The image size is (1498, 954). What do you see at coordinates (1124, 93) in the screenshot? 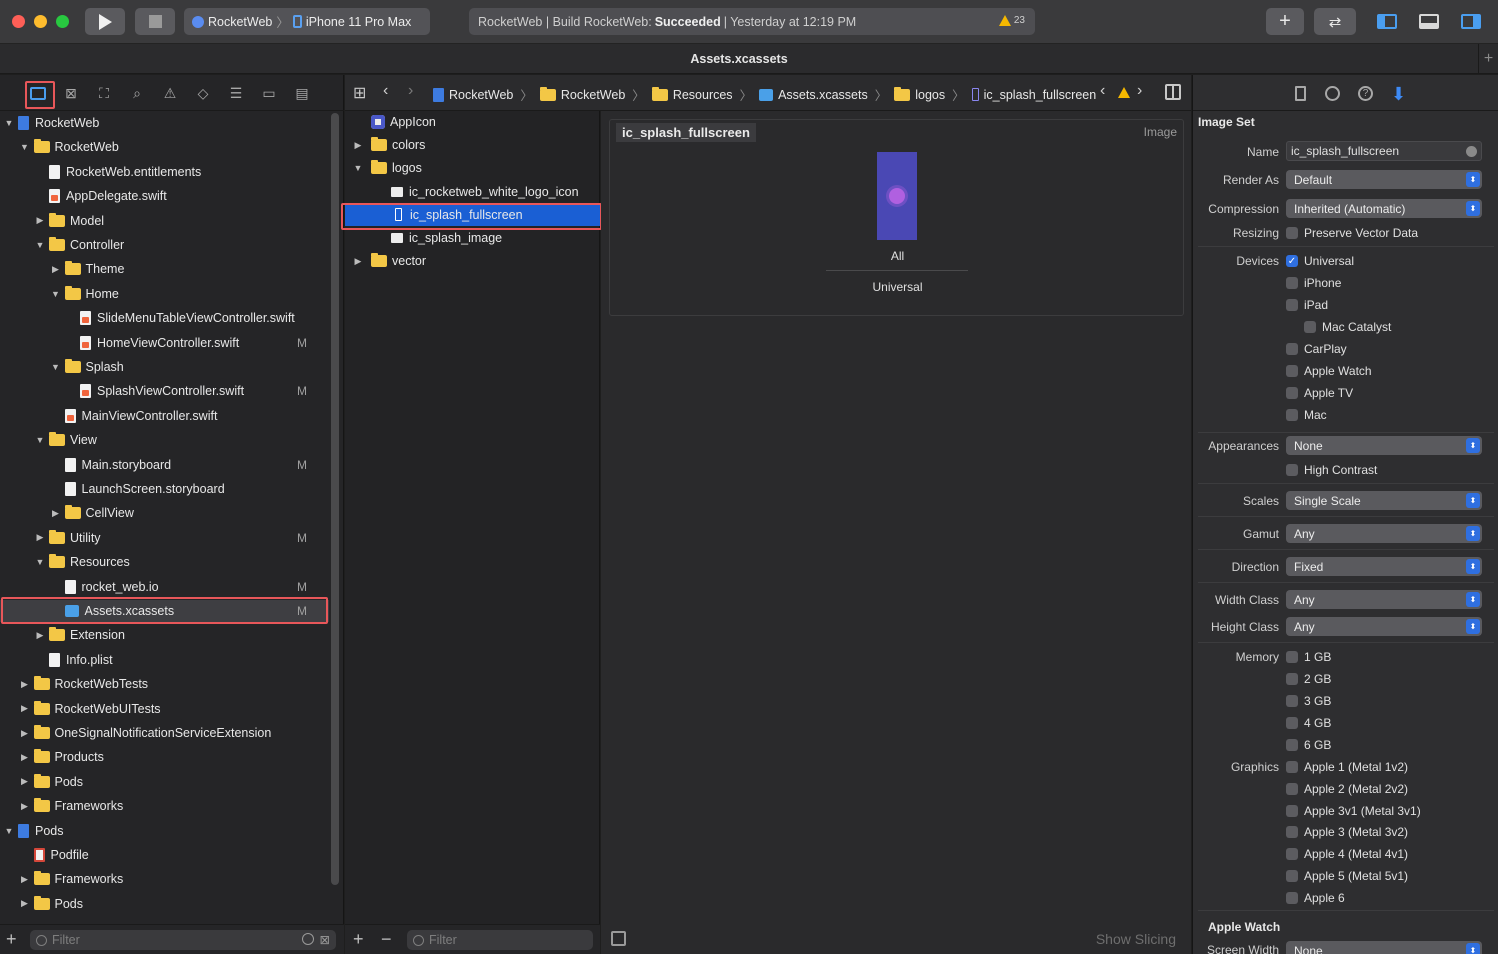
I see `issue-warning-button` at bounding box center [1124, 93].